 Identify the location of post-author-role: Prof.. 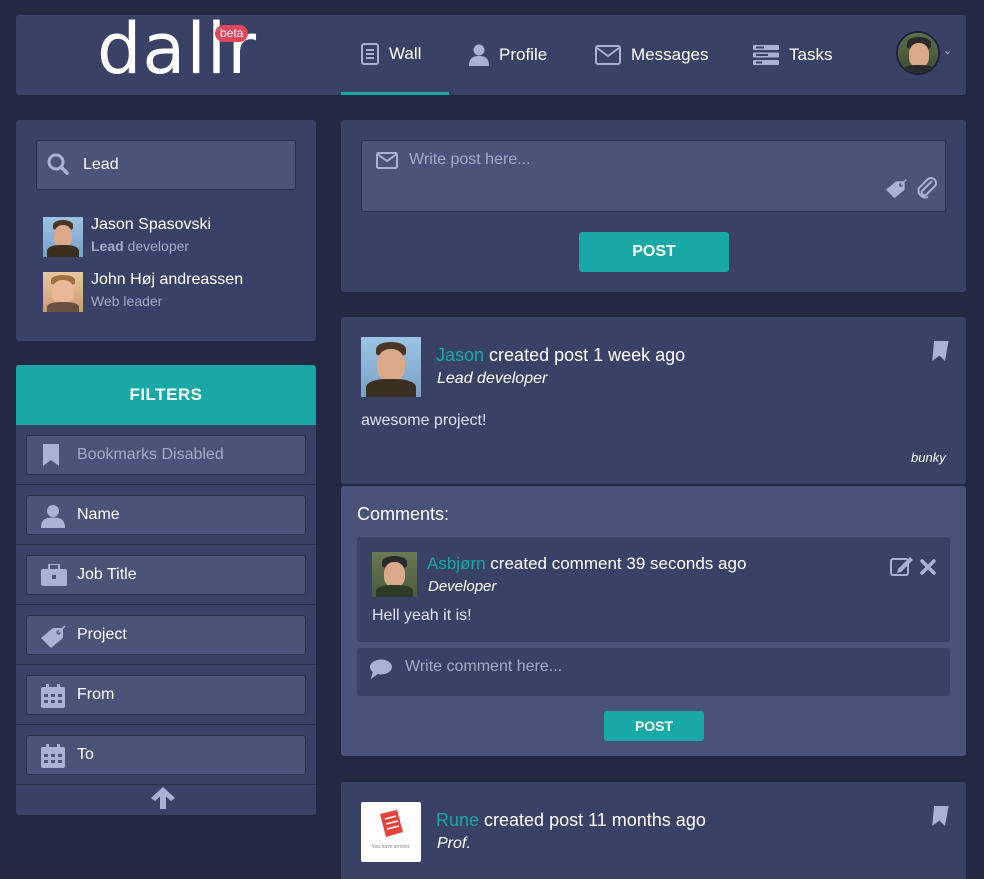
(454, 843).